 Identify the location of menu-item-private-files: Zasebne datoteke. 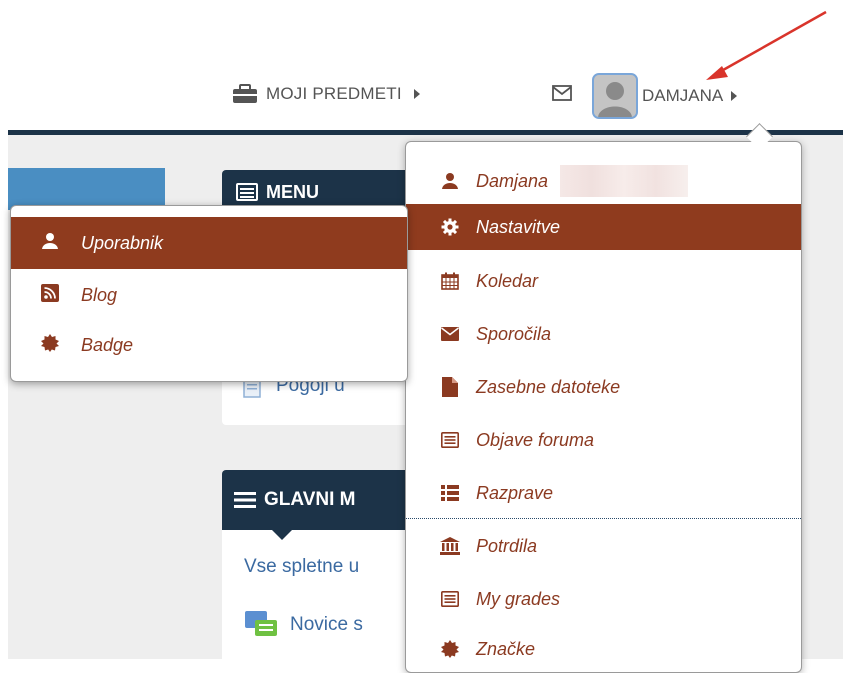
(603, 387).